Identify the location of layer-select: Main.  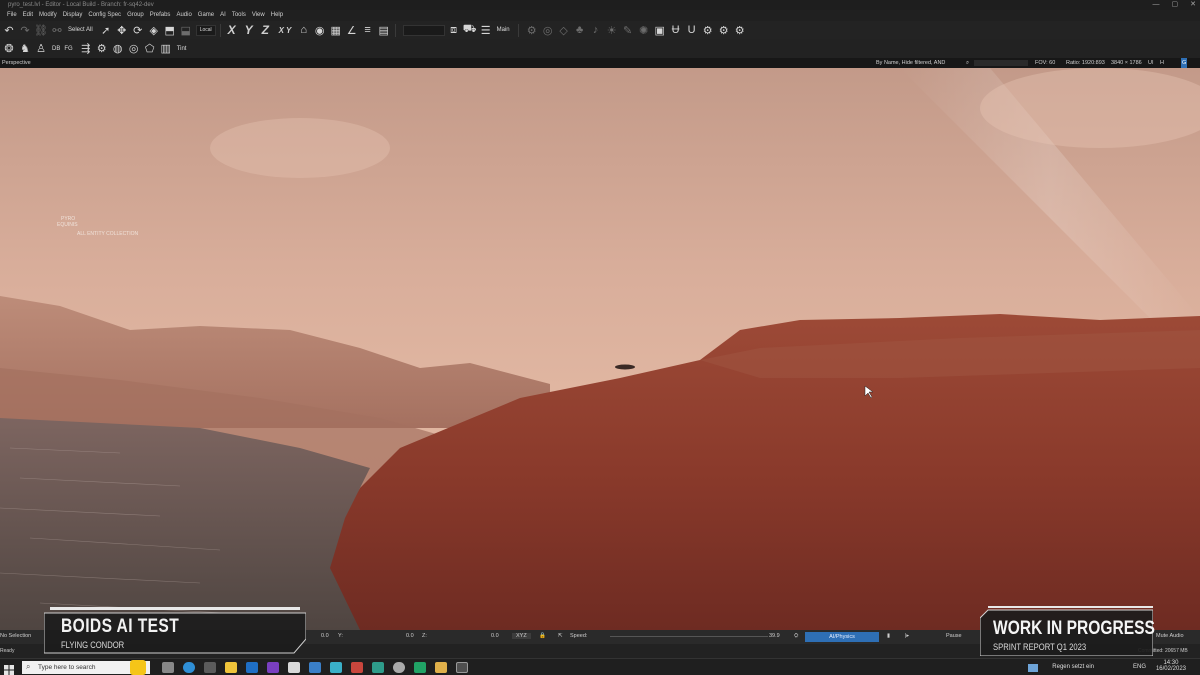
(503, 30).